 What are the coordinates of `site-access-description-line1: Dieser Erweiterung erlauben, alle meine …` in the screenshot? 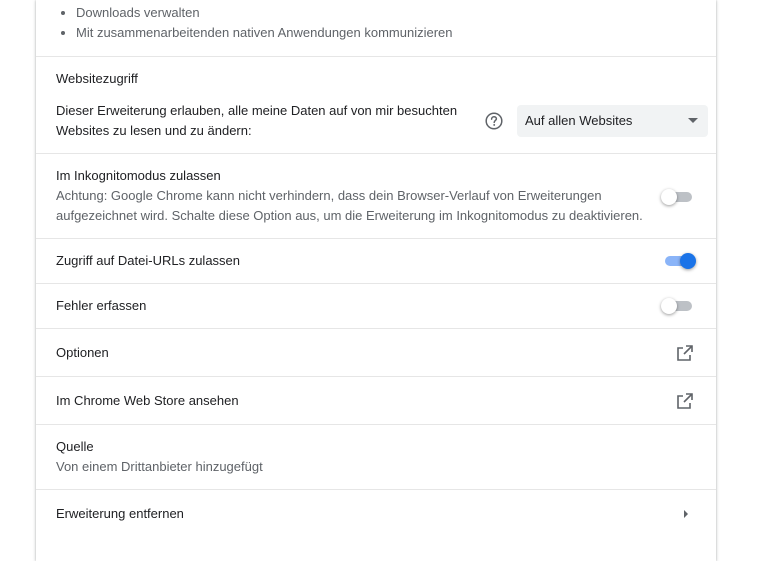 It's located at (257, 110).